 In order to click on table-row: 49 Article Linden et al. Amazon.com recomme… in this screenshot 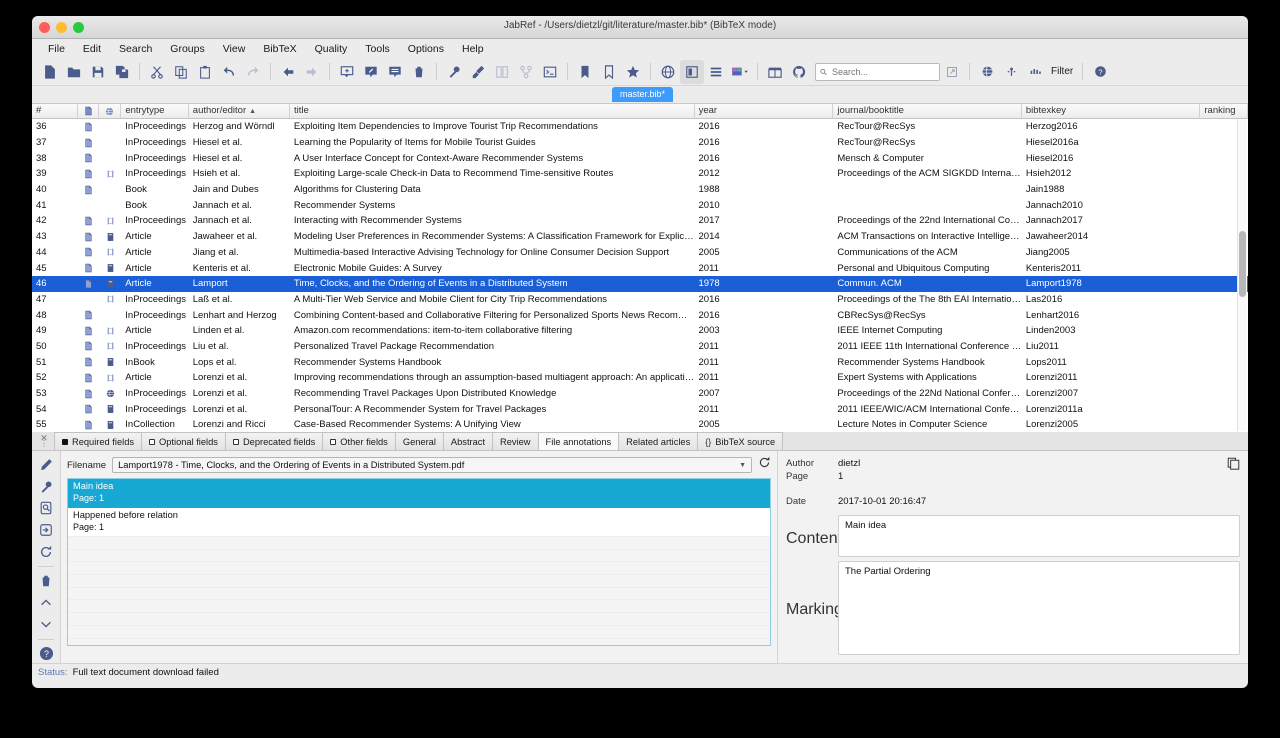, I will do `click(640, 331)`.